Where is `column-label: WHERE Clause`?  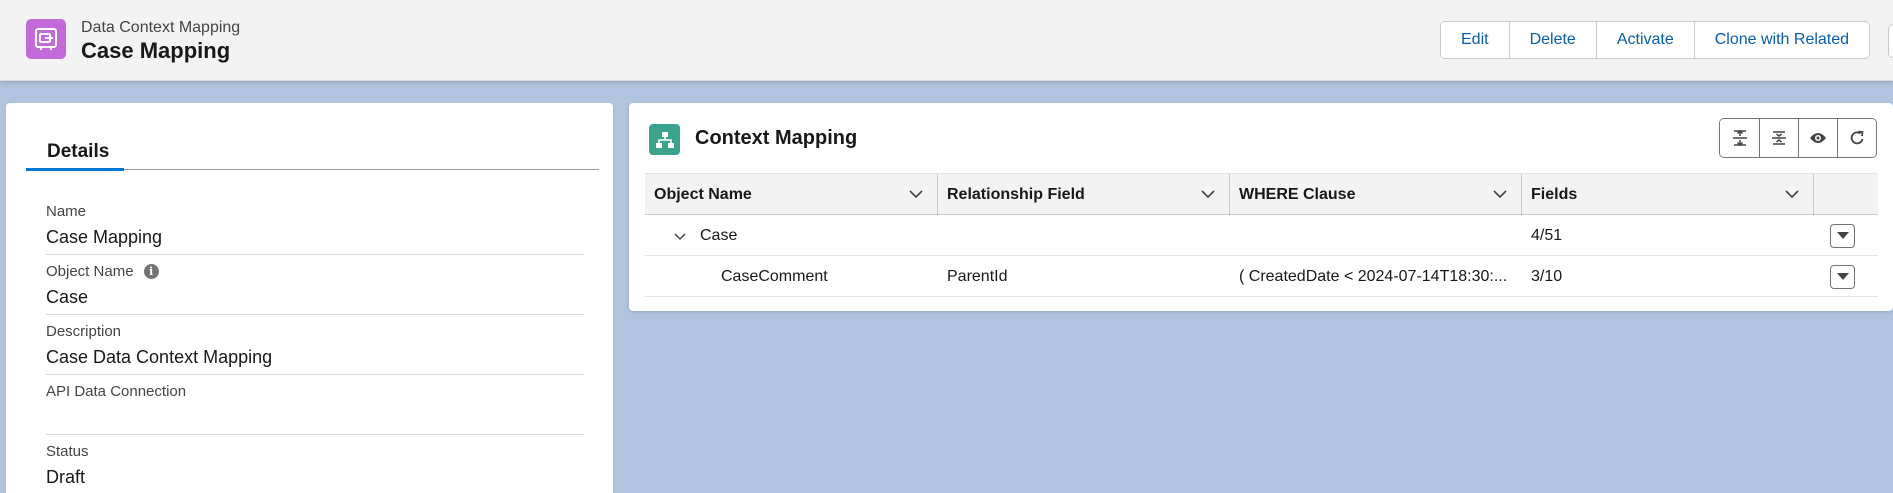
column-label: WHERE Clause is located at coordinates (1297, 194).